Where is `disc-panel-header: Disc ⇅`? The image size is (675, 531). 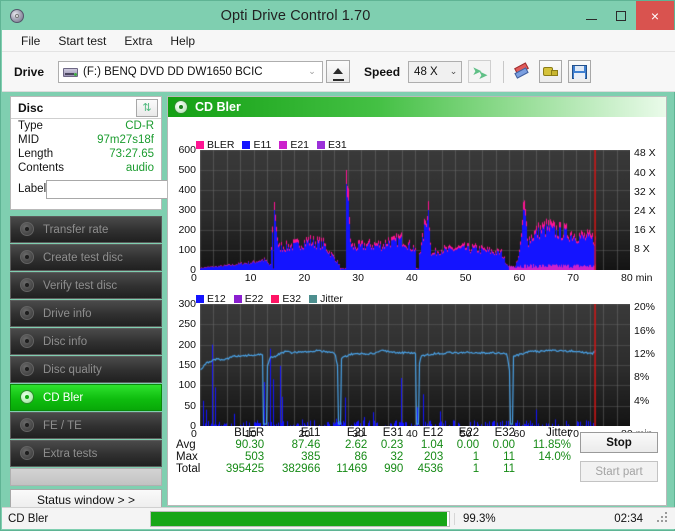 disc-panel-header: Disc ⇅ is located at coordinates (86, 108).